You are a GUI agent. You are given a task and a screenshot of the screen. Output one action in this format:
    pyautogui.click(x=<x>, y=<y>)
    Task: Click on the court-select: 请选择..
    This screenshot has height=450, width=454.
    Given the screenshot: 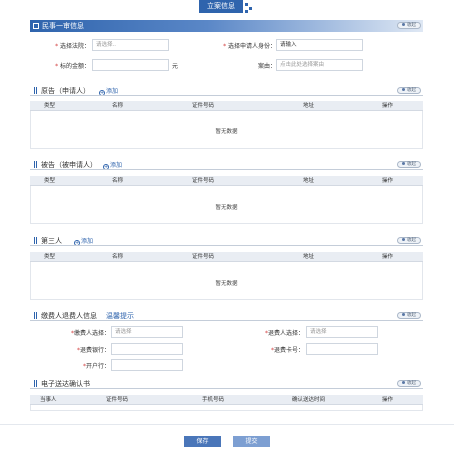 What is the action you would take?
    pyautogui.click(x=130, y=45)
    